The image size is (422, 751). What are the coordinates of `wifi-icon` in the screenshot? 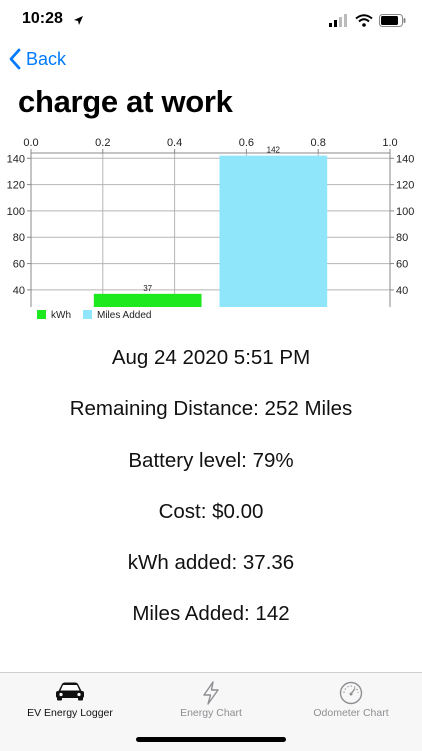 It's located at (364, 20).